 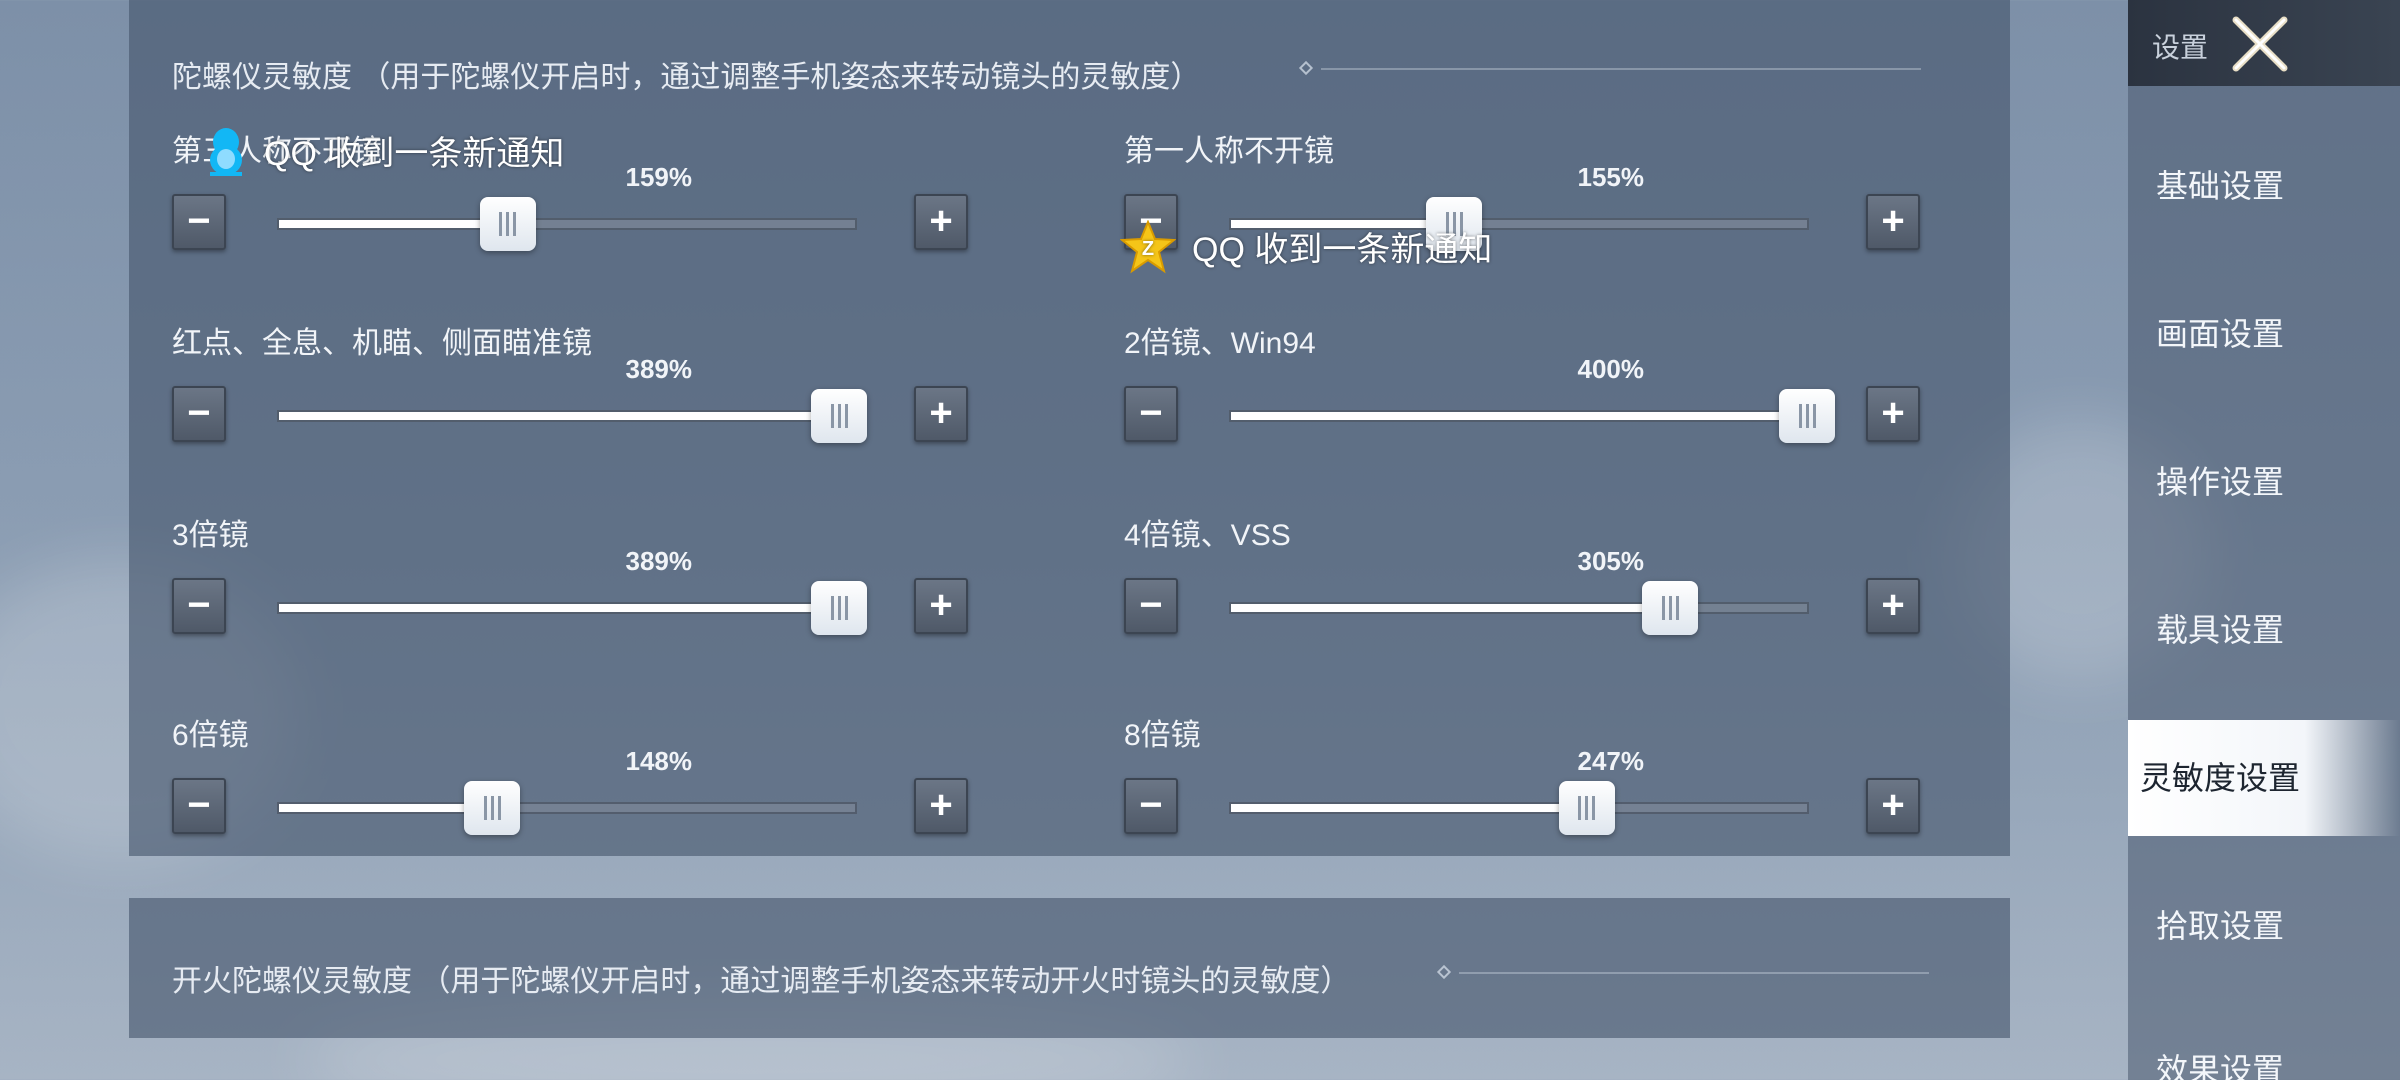 I want to click on fire-gyro-sensitivity-panel: 开火陀螺仪灵敏度 （用于陀螺仪开启时，通过调整手机姿态来转动开火时镜头的灵敏度）, so click(x=1069, y=968).